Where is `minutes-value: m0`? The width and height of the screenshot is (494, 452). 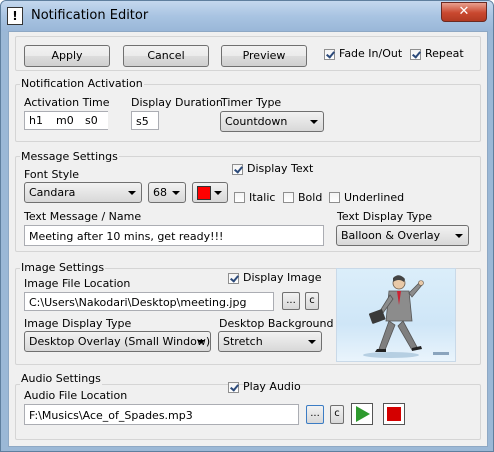 minutes-value: m0 is located at coordinates (65, 120).